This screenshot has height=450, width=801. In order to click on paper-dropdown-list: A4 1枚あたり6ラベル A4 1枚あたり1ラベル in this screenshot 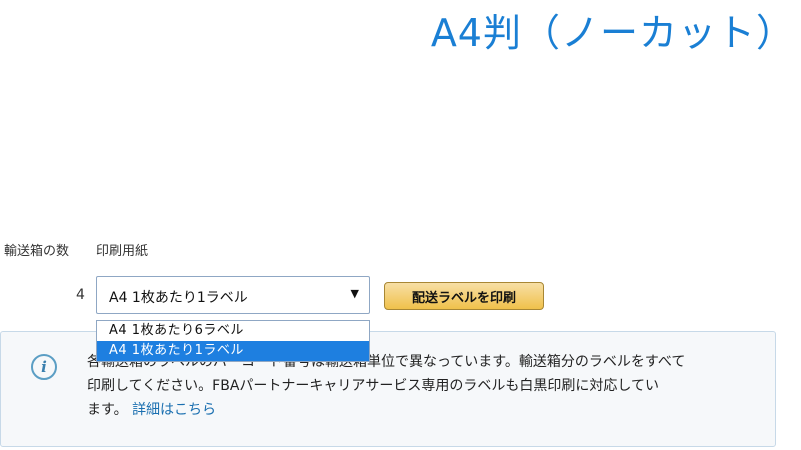, I will do `click(233, 341)`.